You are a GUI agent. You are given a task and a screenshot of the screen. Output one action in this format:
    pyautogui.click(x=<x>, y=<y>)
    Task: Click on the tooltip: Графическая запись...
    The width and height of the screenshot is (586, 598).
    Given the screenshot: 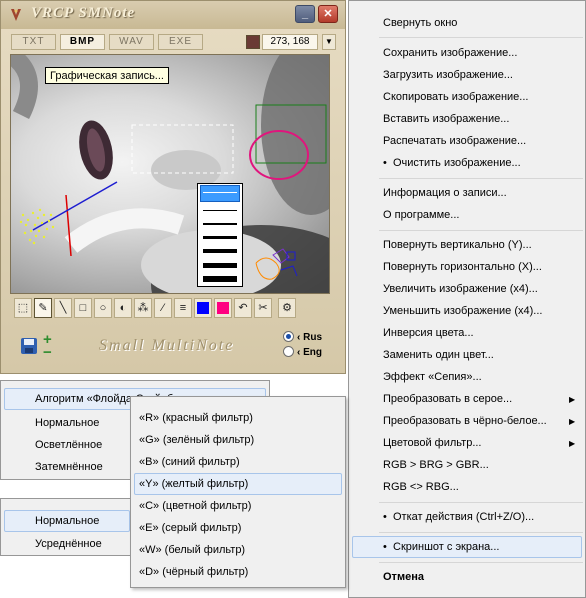 What is the action you would take?
    pyautogui.click(x=107, y=75)
    